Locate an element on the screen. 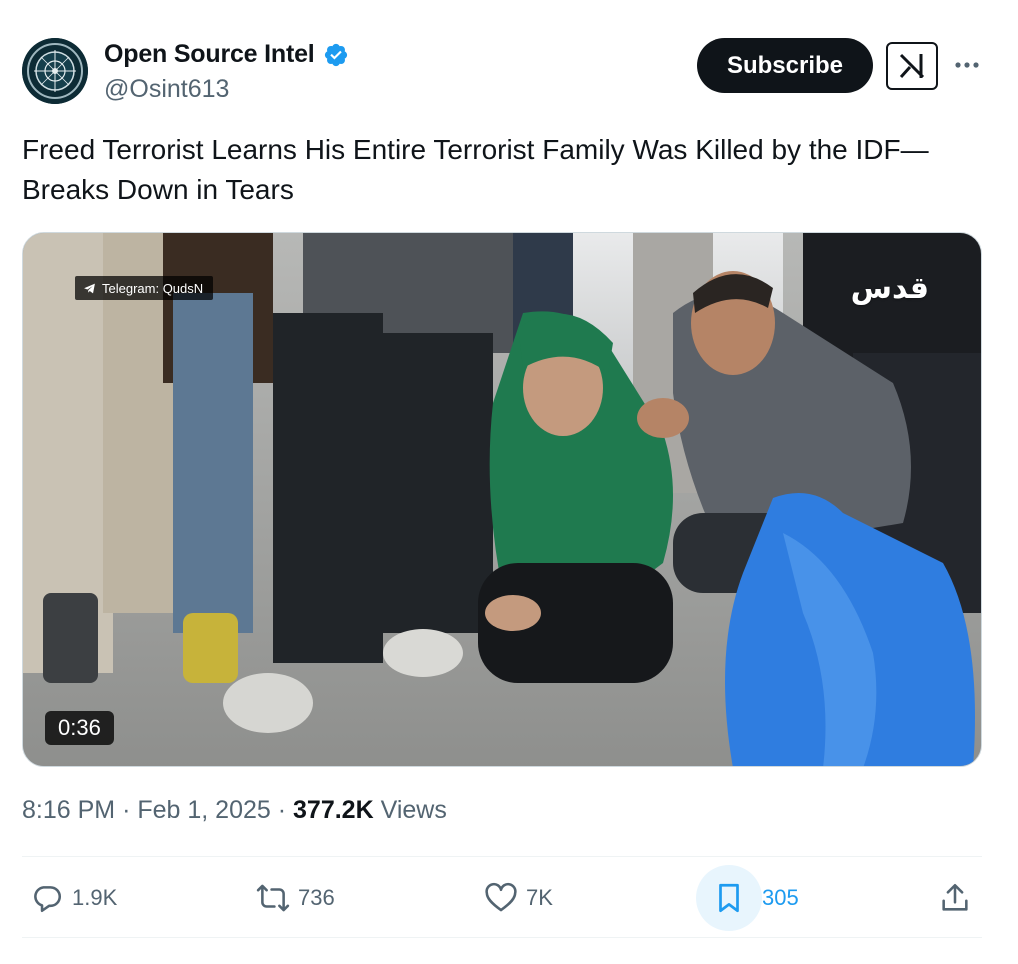 This screenshot has width=1018, height=964. share-button is located at coordinates (955, 898).